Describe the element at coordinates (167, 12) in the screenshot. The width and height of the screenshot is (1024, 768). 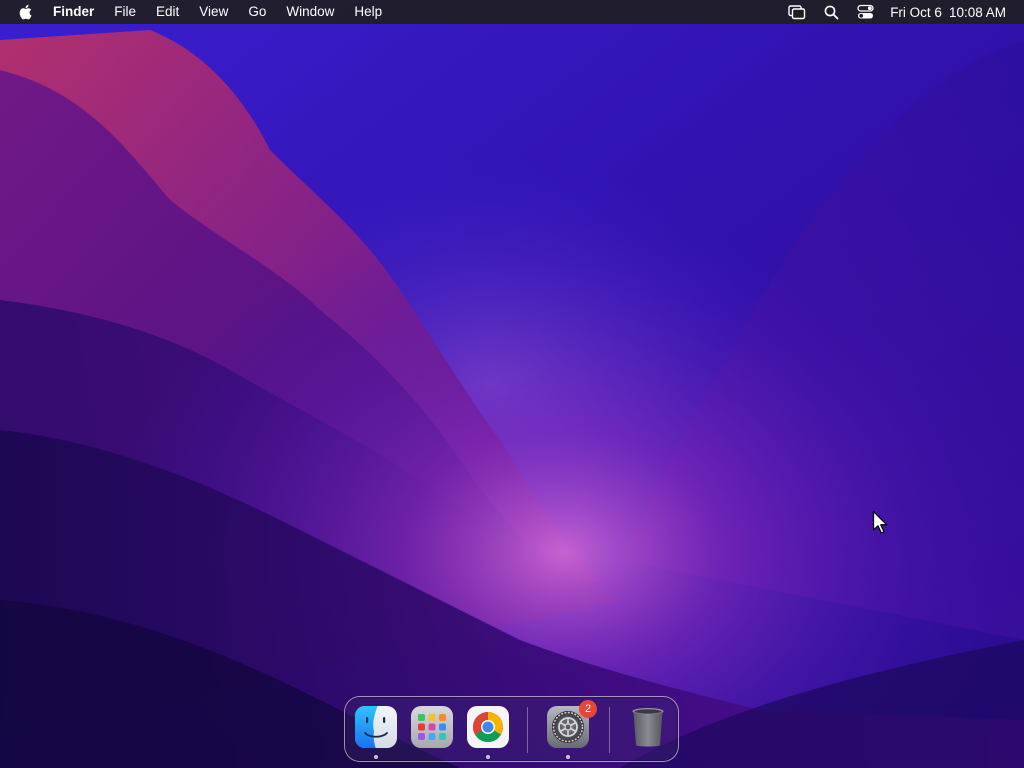
I see `menu-edit: Edit` at that location.